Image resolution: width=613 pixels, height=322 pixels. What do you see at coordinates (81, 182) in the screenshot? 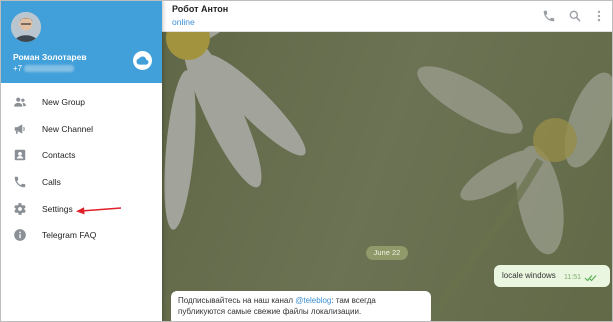
I see `menu-item-calls: Calls` at bounding box center [81, 182].